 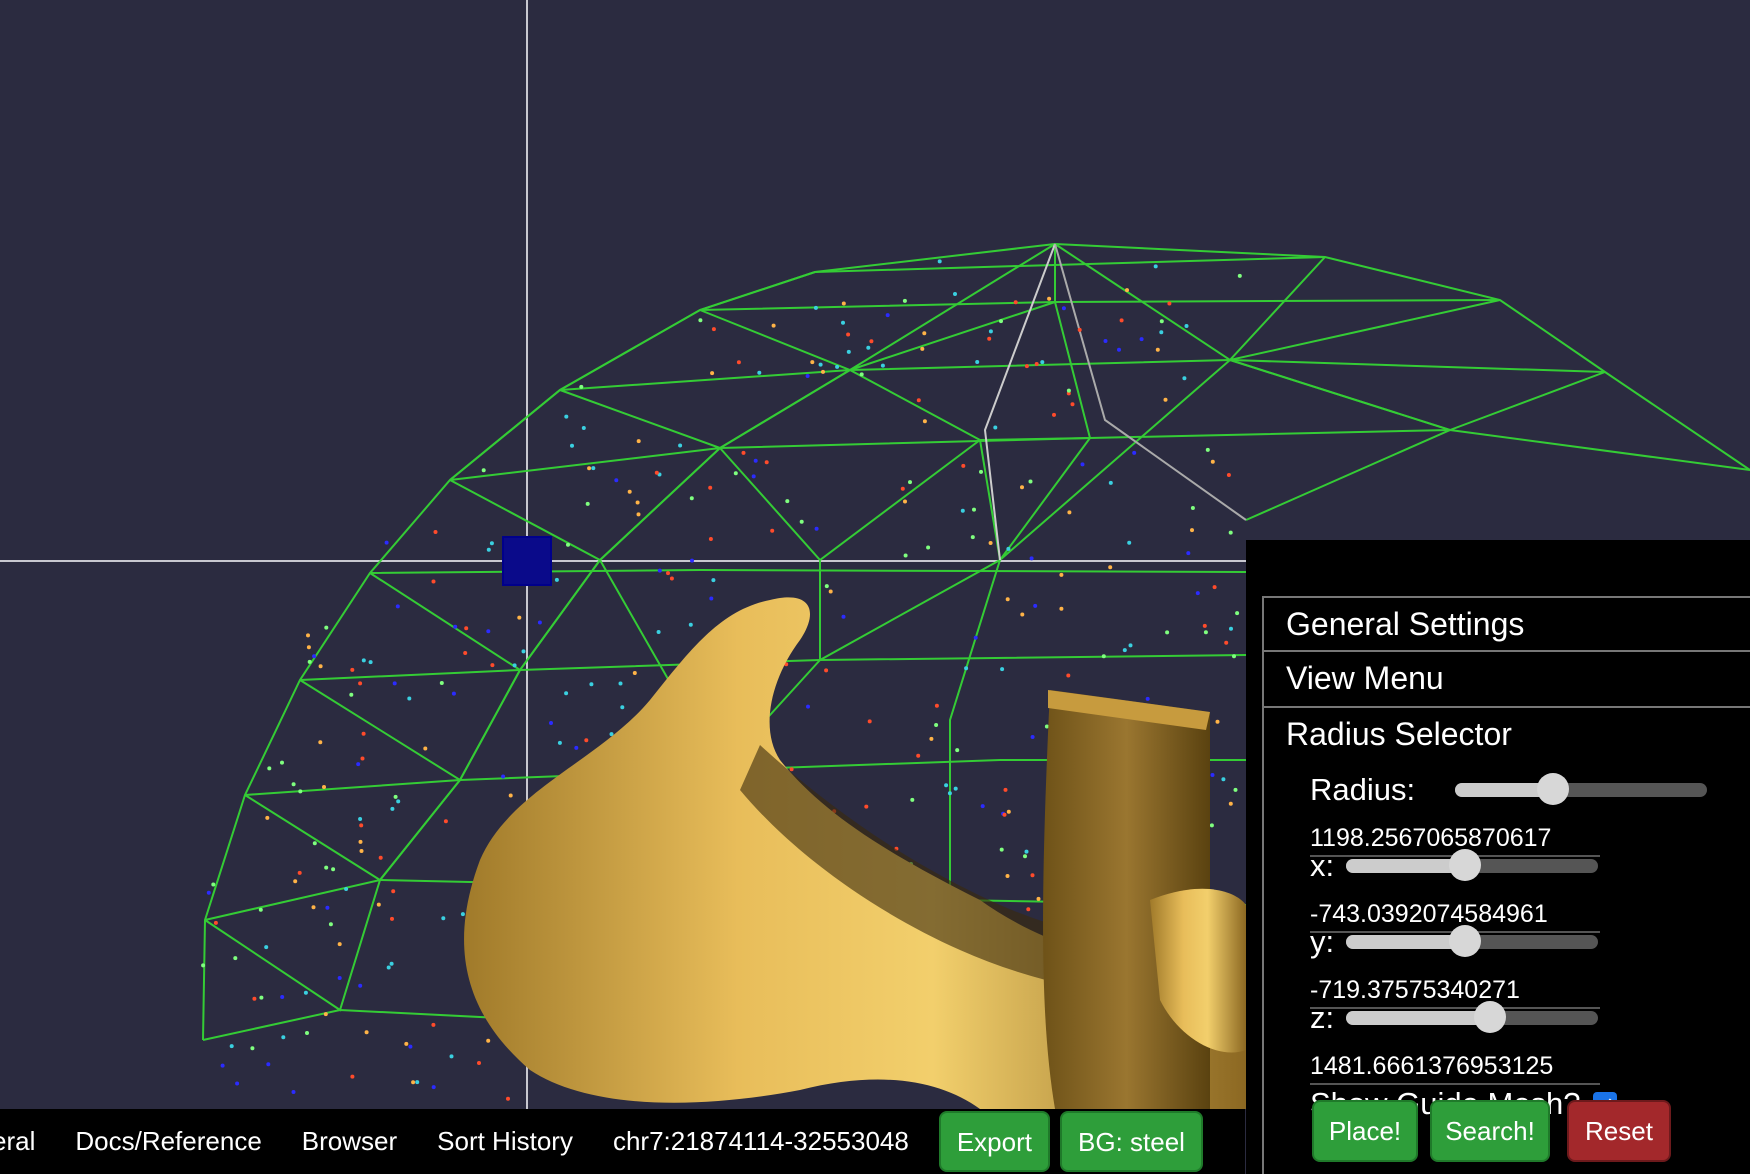 I want to click on z-value: 1481.6661376953125, so click(x=1455, y=1068).